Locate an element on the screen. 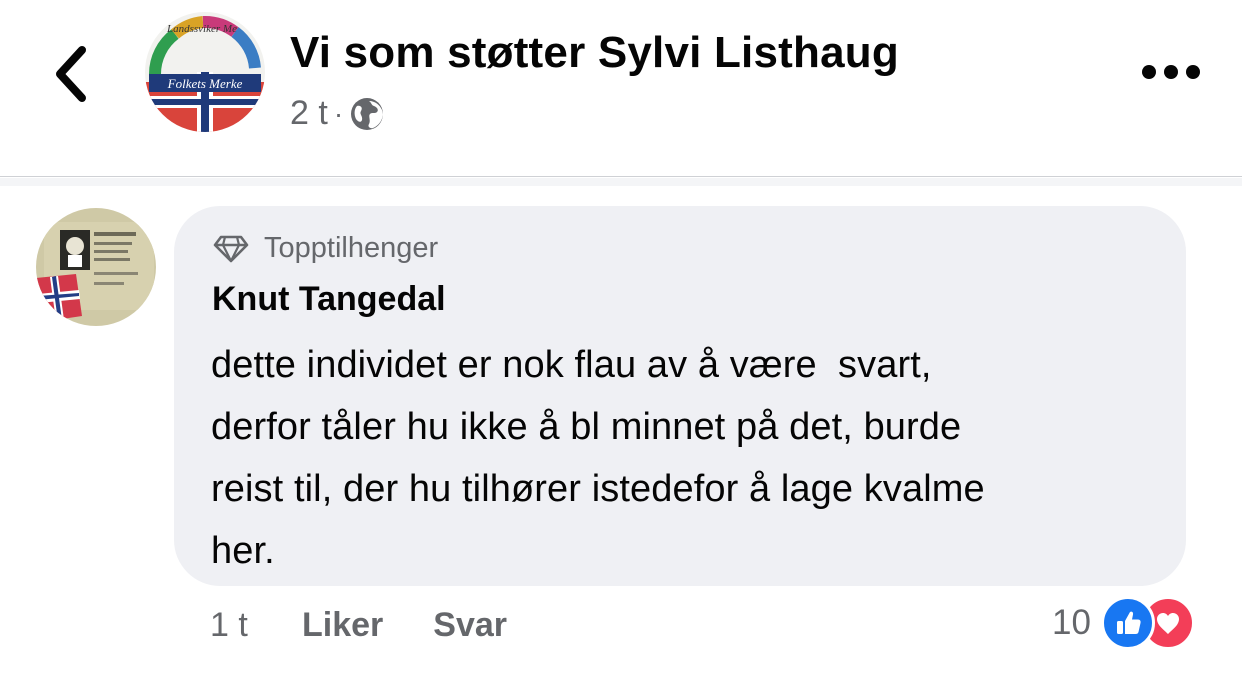 Image resolution: width=1242 pixels, height=685 pixels. post-time: 2 t is located at coordinates (309, 113).